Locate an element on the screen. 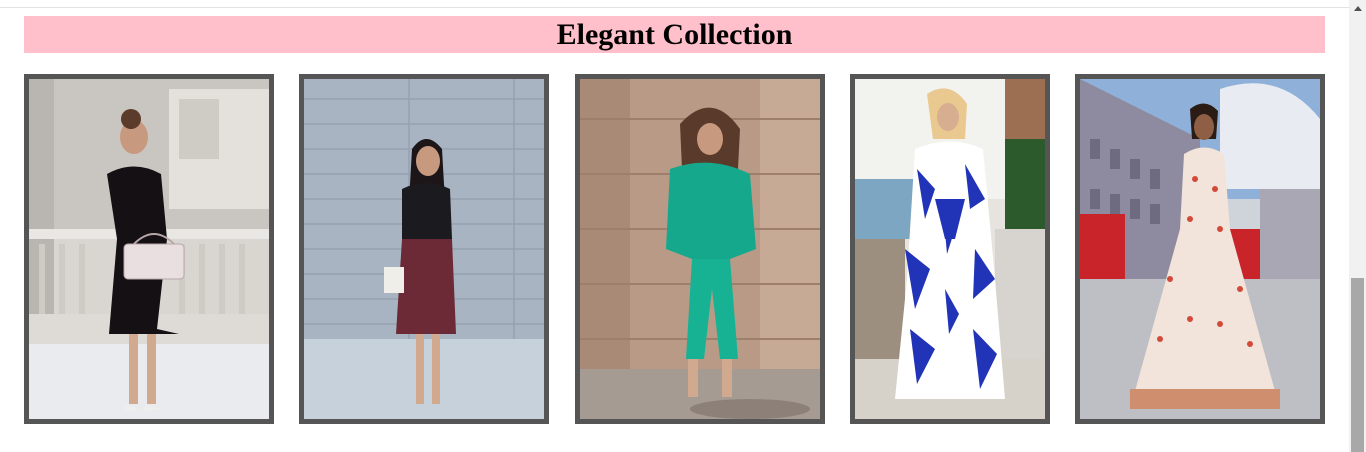  gallery-item-floral-jumpsuit is located at coordinates (1200, 249).